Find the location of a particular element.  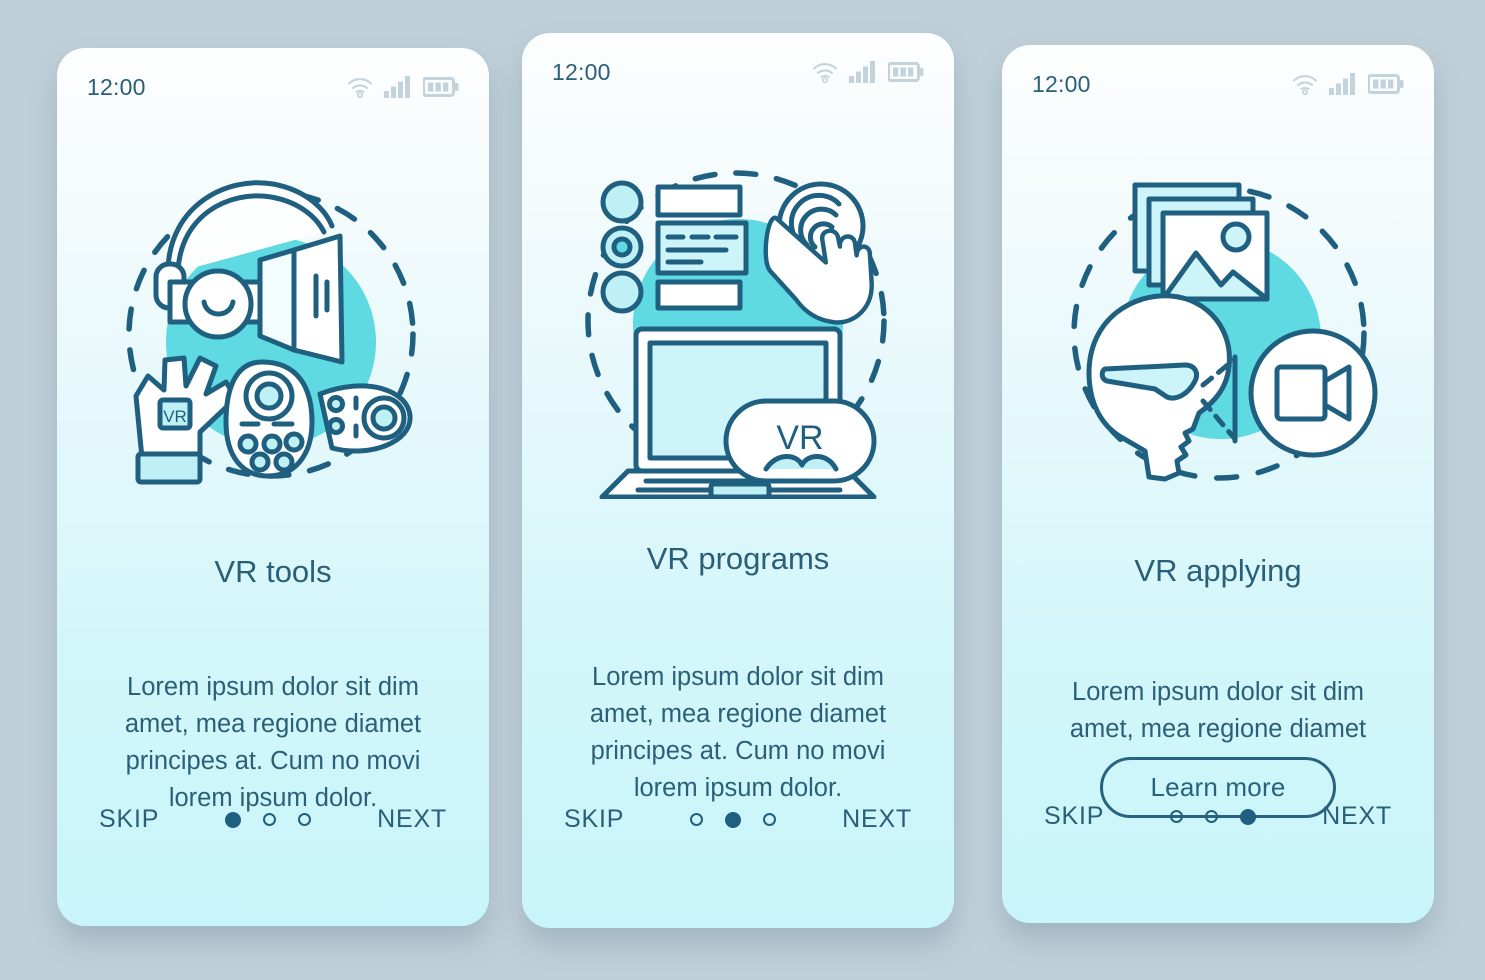

illustration-vr-applying is located at coordinates (1218, 336).